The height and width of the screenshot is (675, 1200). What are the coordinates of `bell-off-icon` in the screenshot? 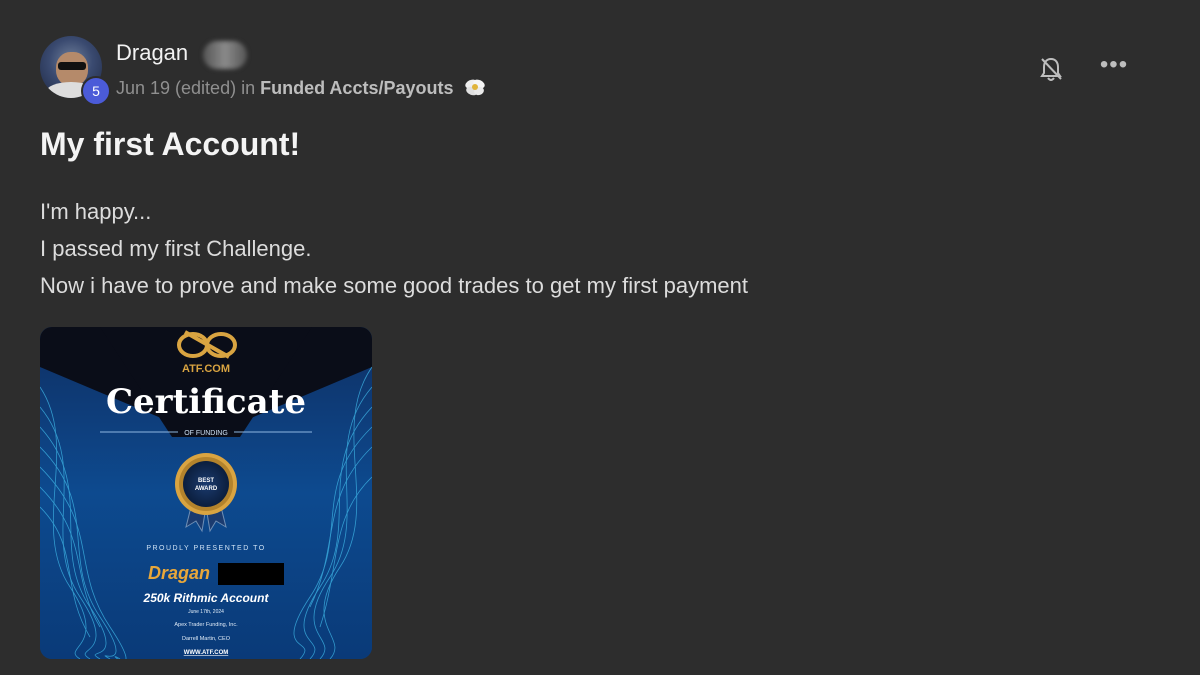 It's located at (1051, 69).